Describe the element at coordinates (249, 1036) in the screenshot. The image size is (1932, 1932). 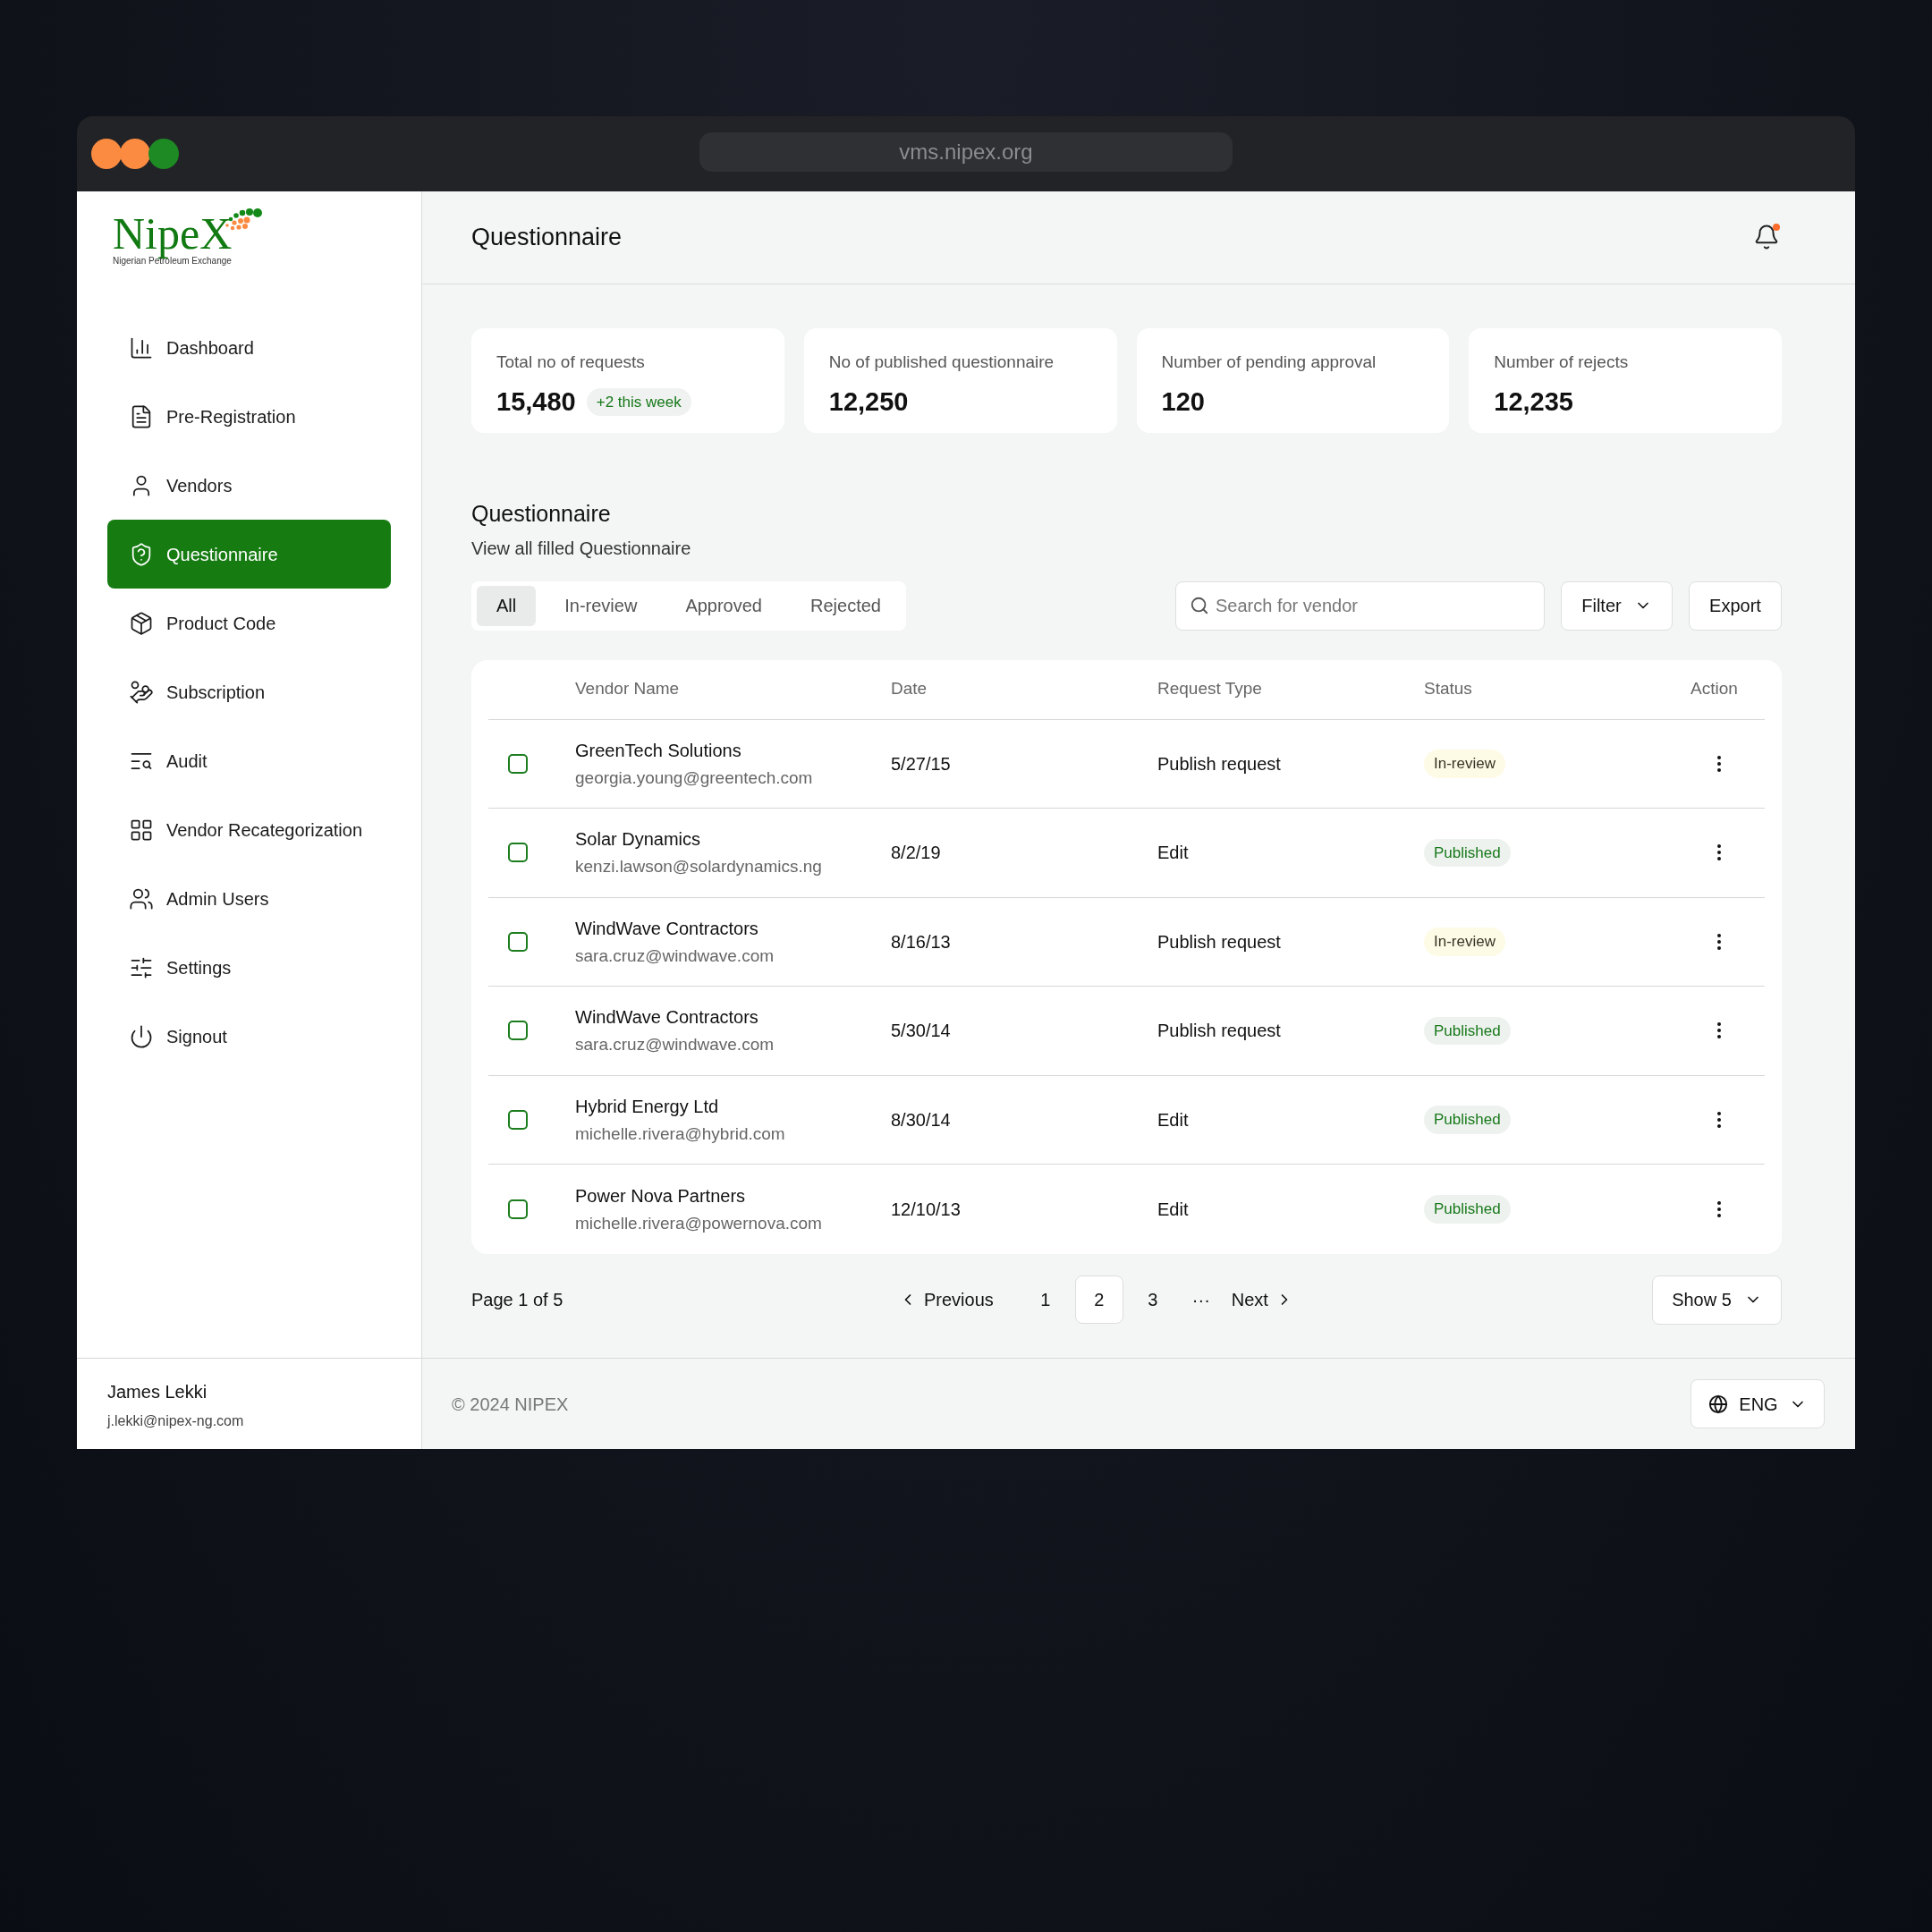
I see `sidebar-item: Signout` at that location.